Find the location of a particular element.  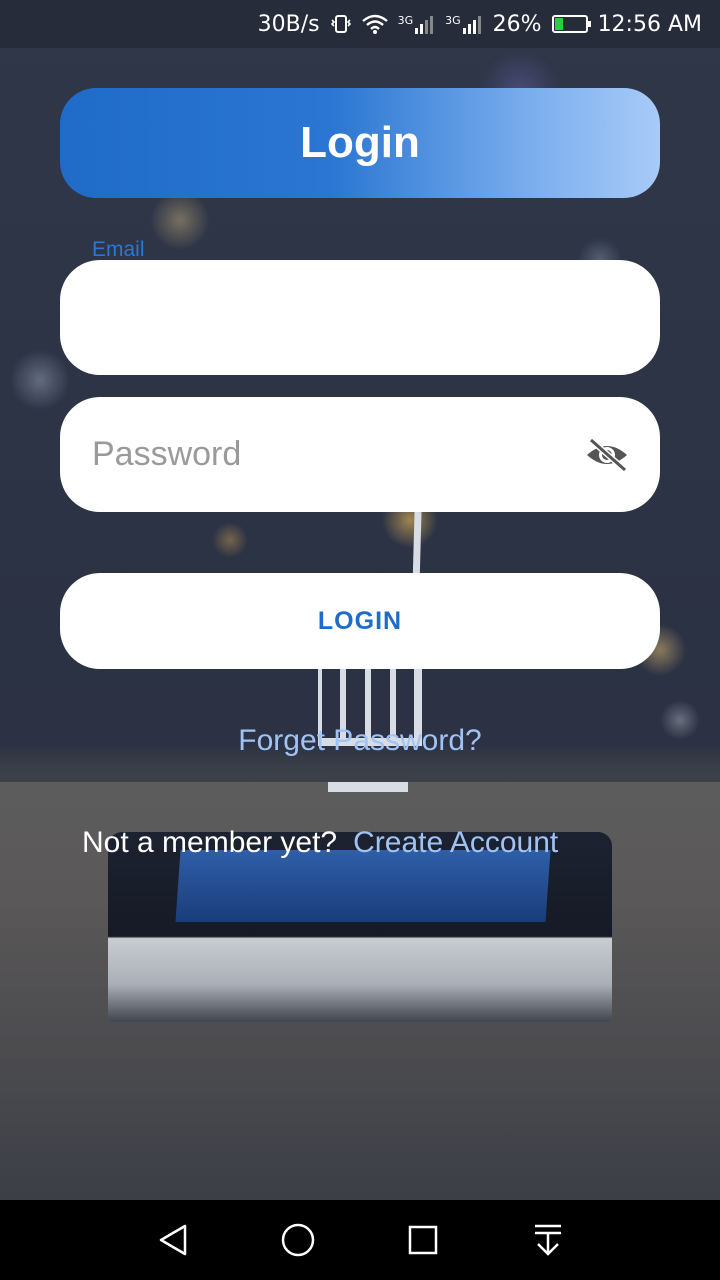

create-account-link: Create Account is located at coordinates (455, 843).